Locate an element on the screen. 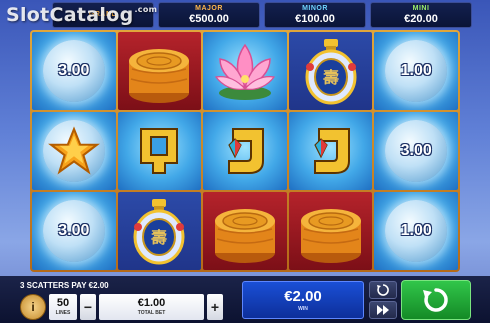 The width and height of the screenshot is (490, 323). reel-5: 1.00 3.00 1.00 is located at coordinates (416, 151).